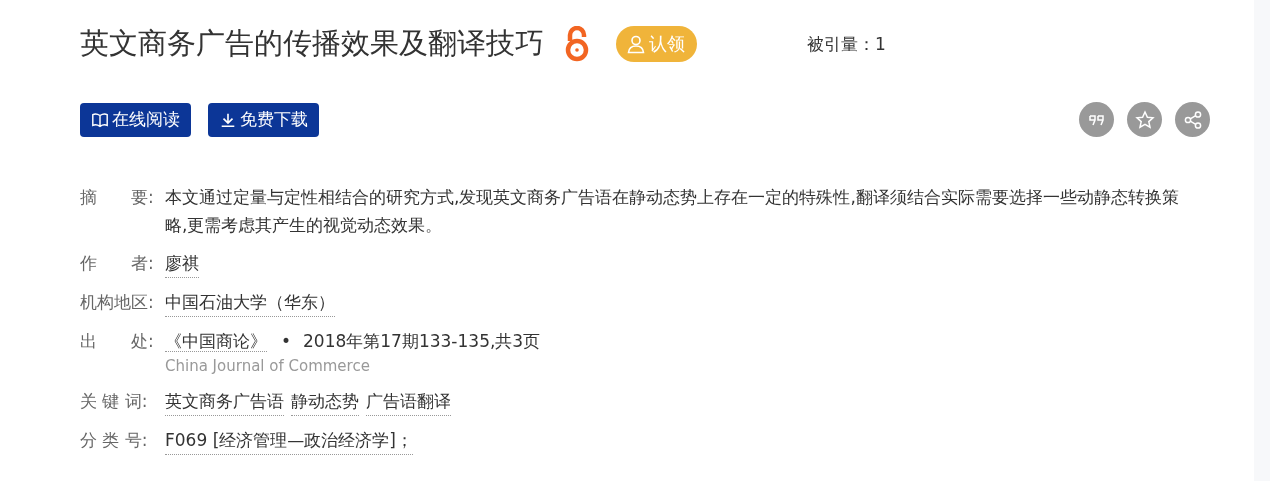 The width and height of the screenshot is (1270, 481). I want to click on journal-link: 《中国商论》, so click(216, 341).